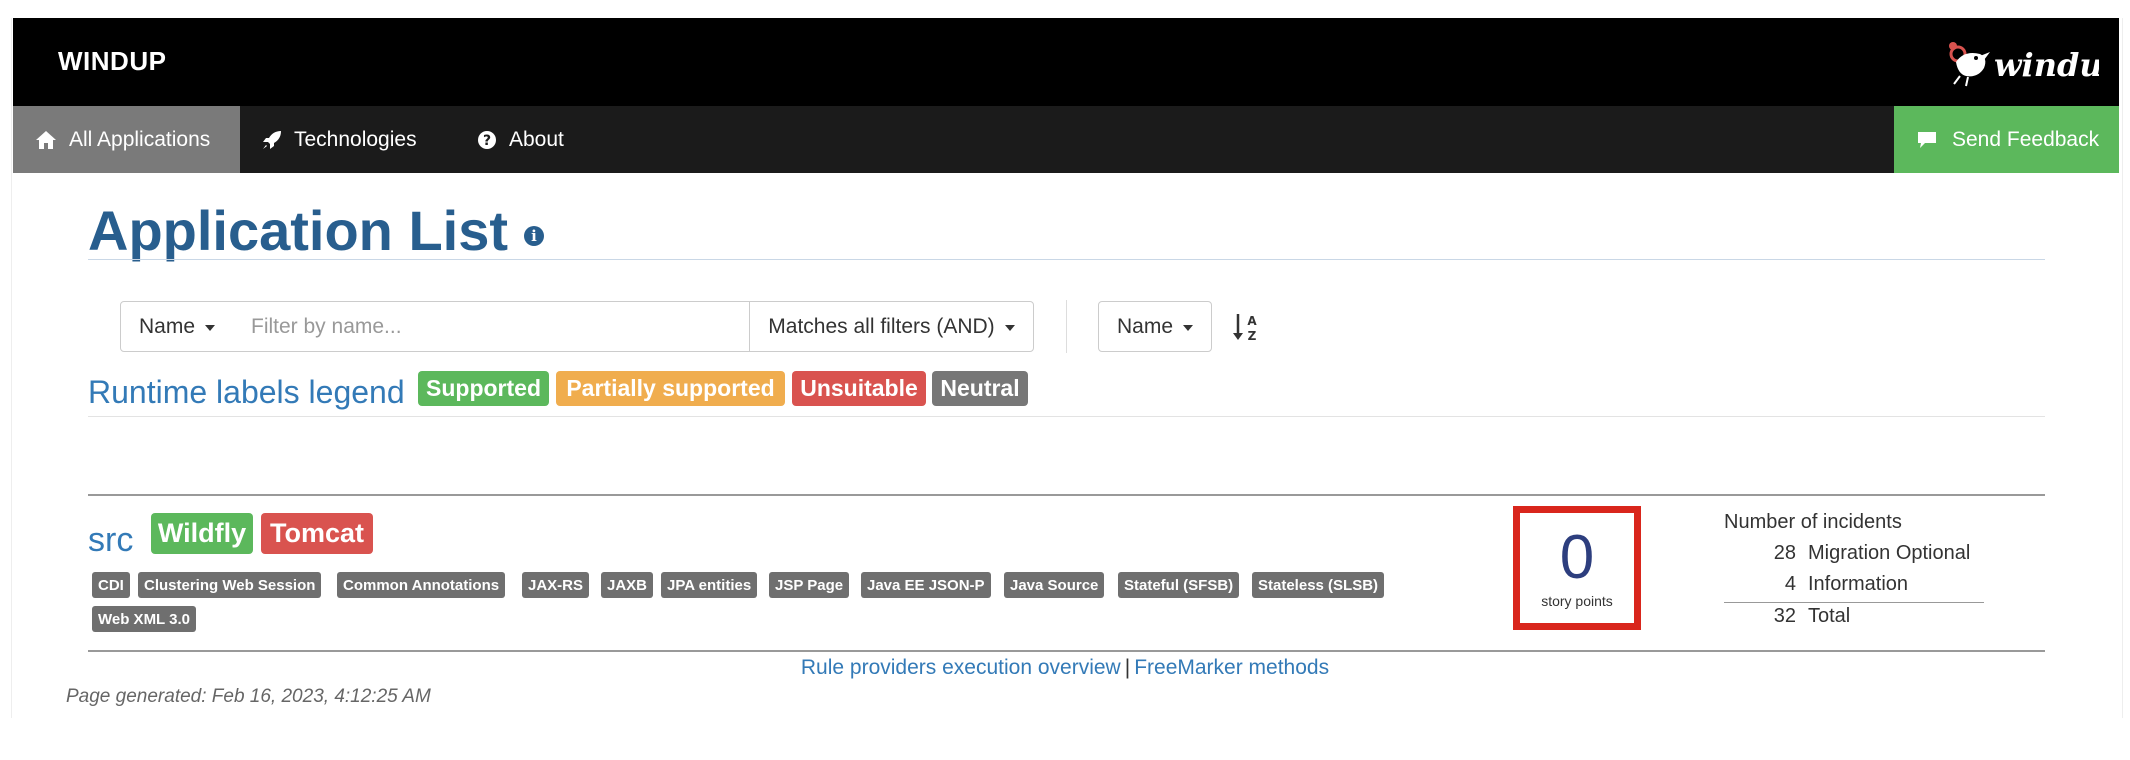 This screenshot has height=760, width=2130. I want to click on rocket-icon, so click(272, 139).